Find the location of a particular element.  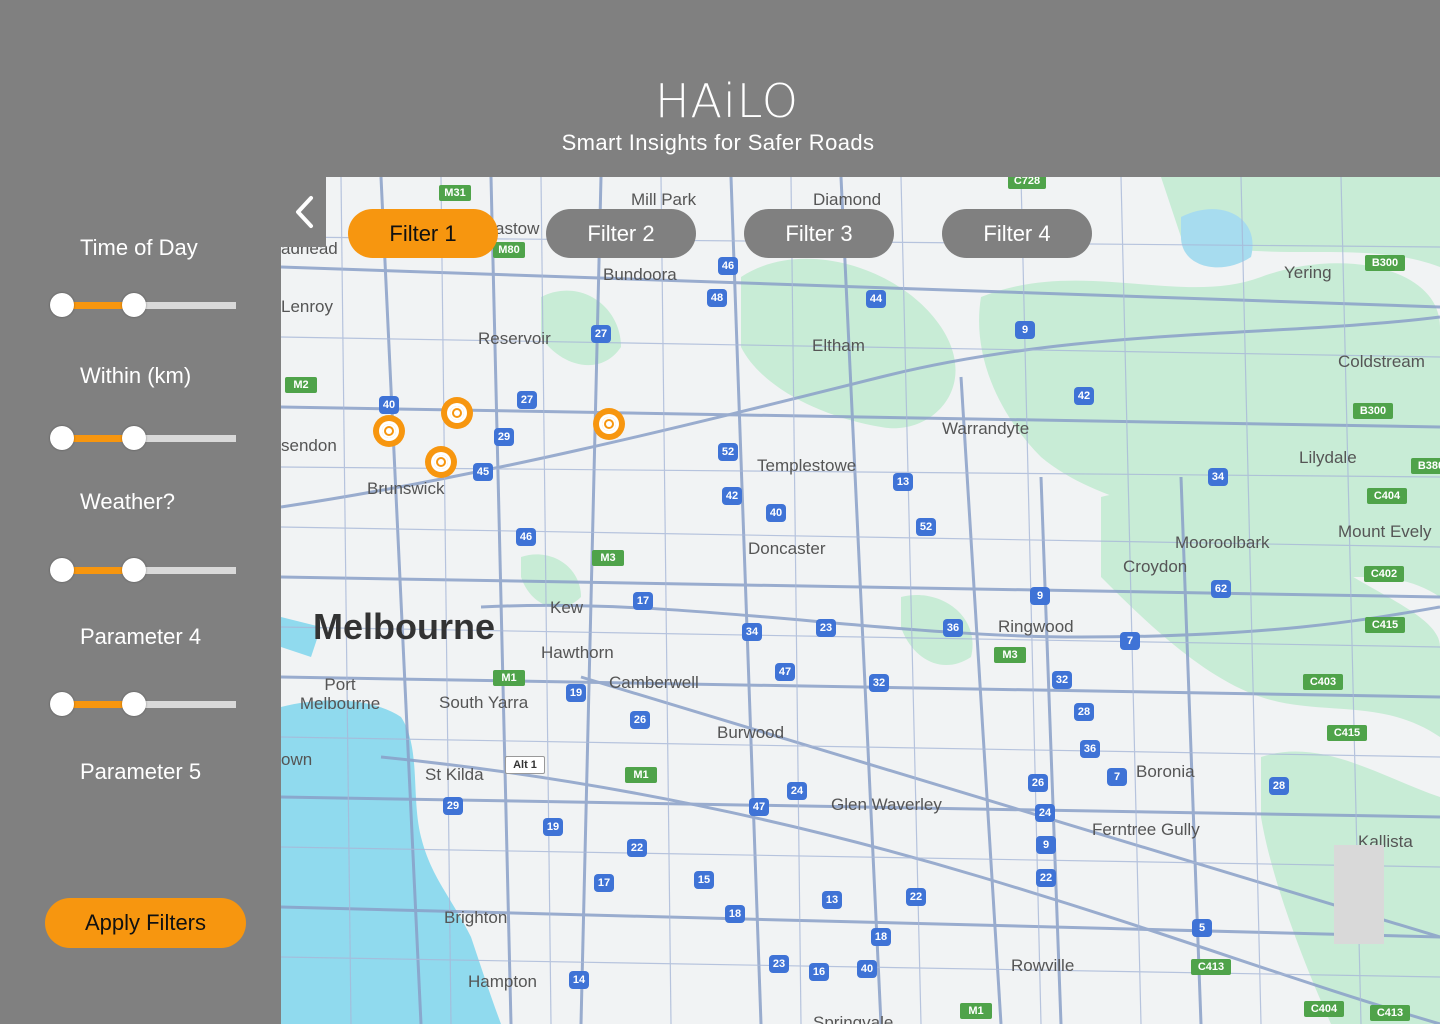

map-place-label: astow is located at coordinates (517, 228).